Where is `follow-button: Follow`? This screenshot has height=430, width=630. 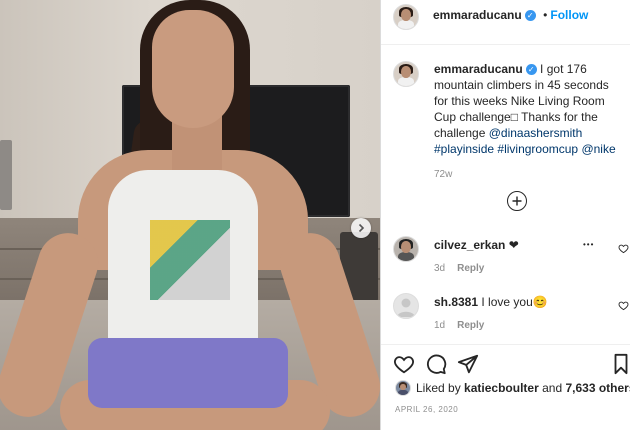 follow-button: Follow is located at coordinates (569, 15).